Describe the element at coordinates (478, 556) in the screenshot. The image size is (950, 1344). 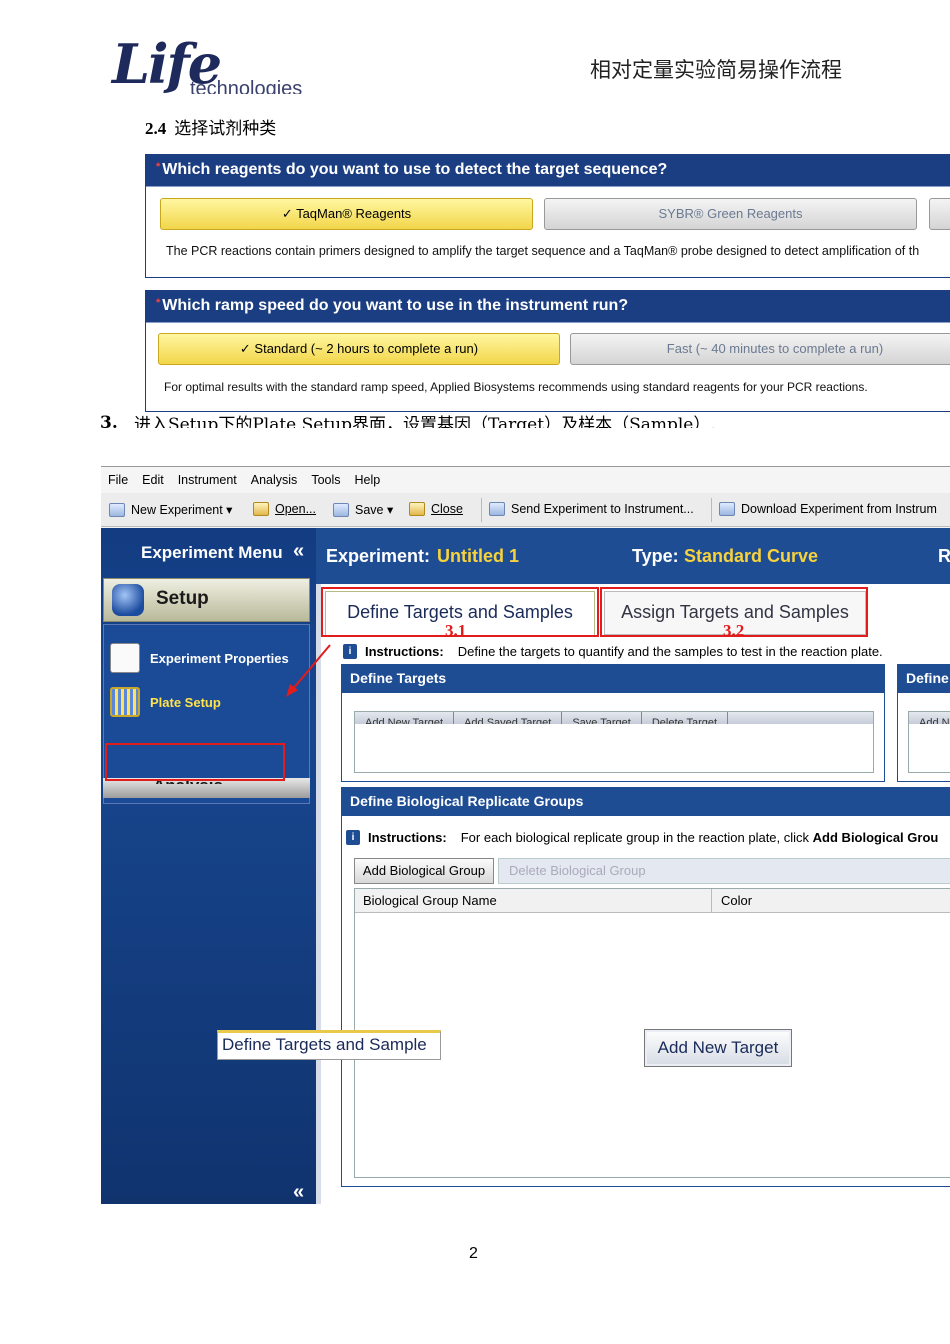
I see `experiment-name: Untitled 1` at that location.